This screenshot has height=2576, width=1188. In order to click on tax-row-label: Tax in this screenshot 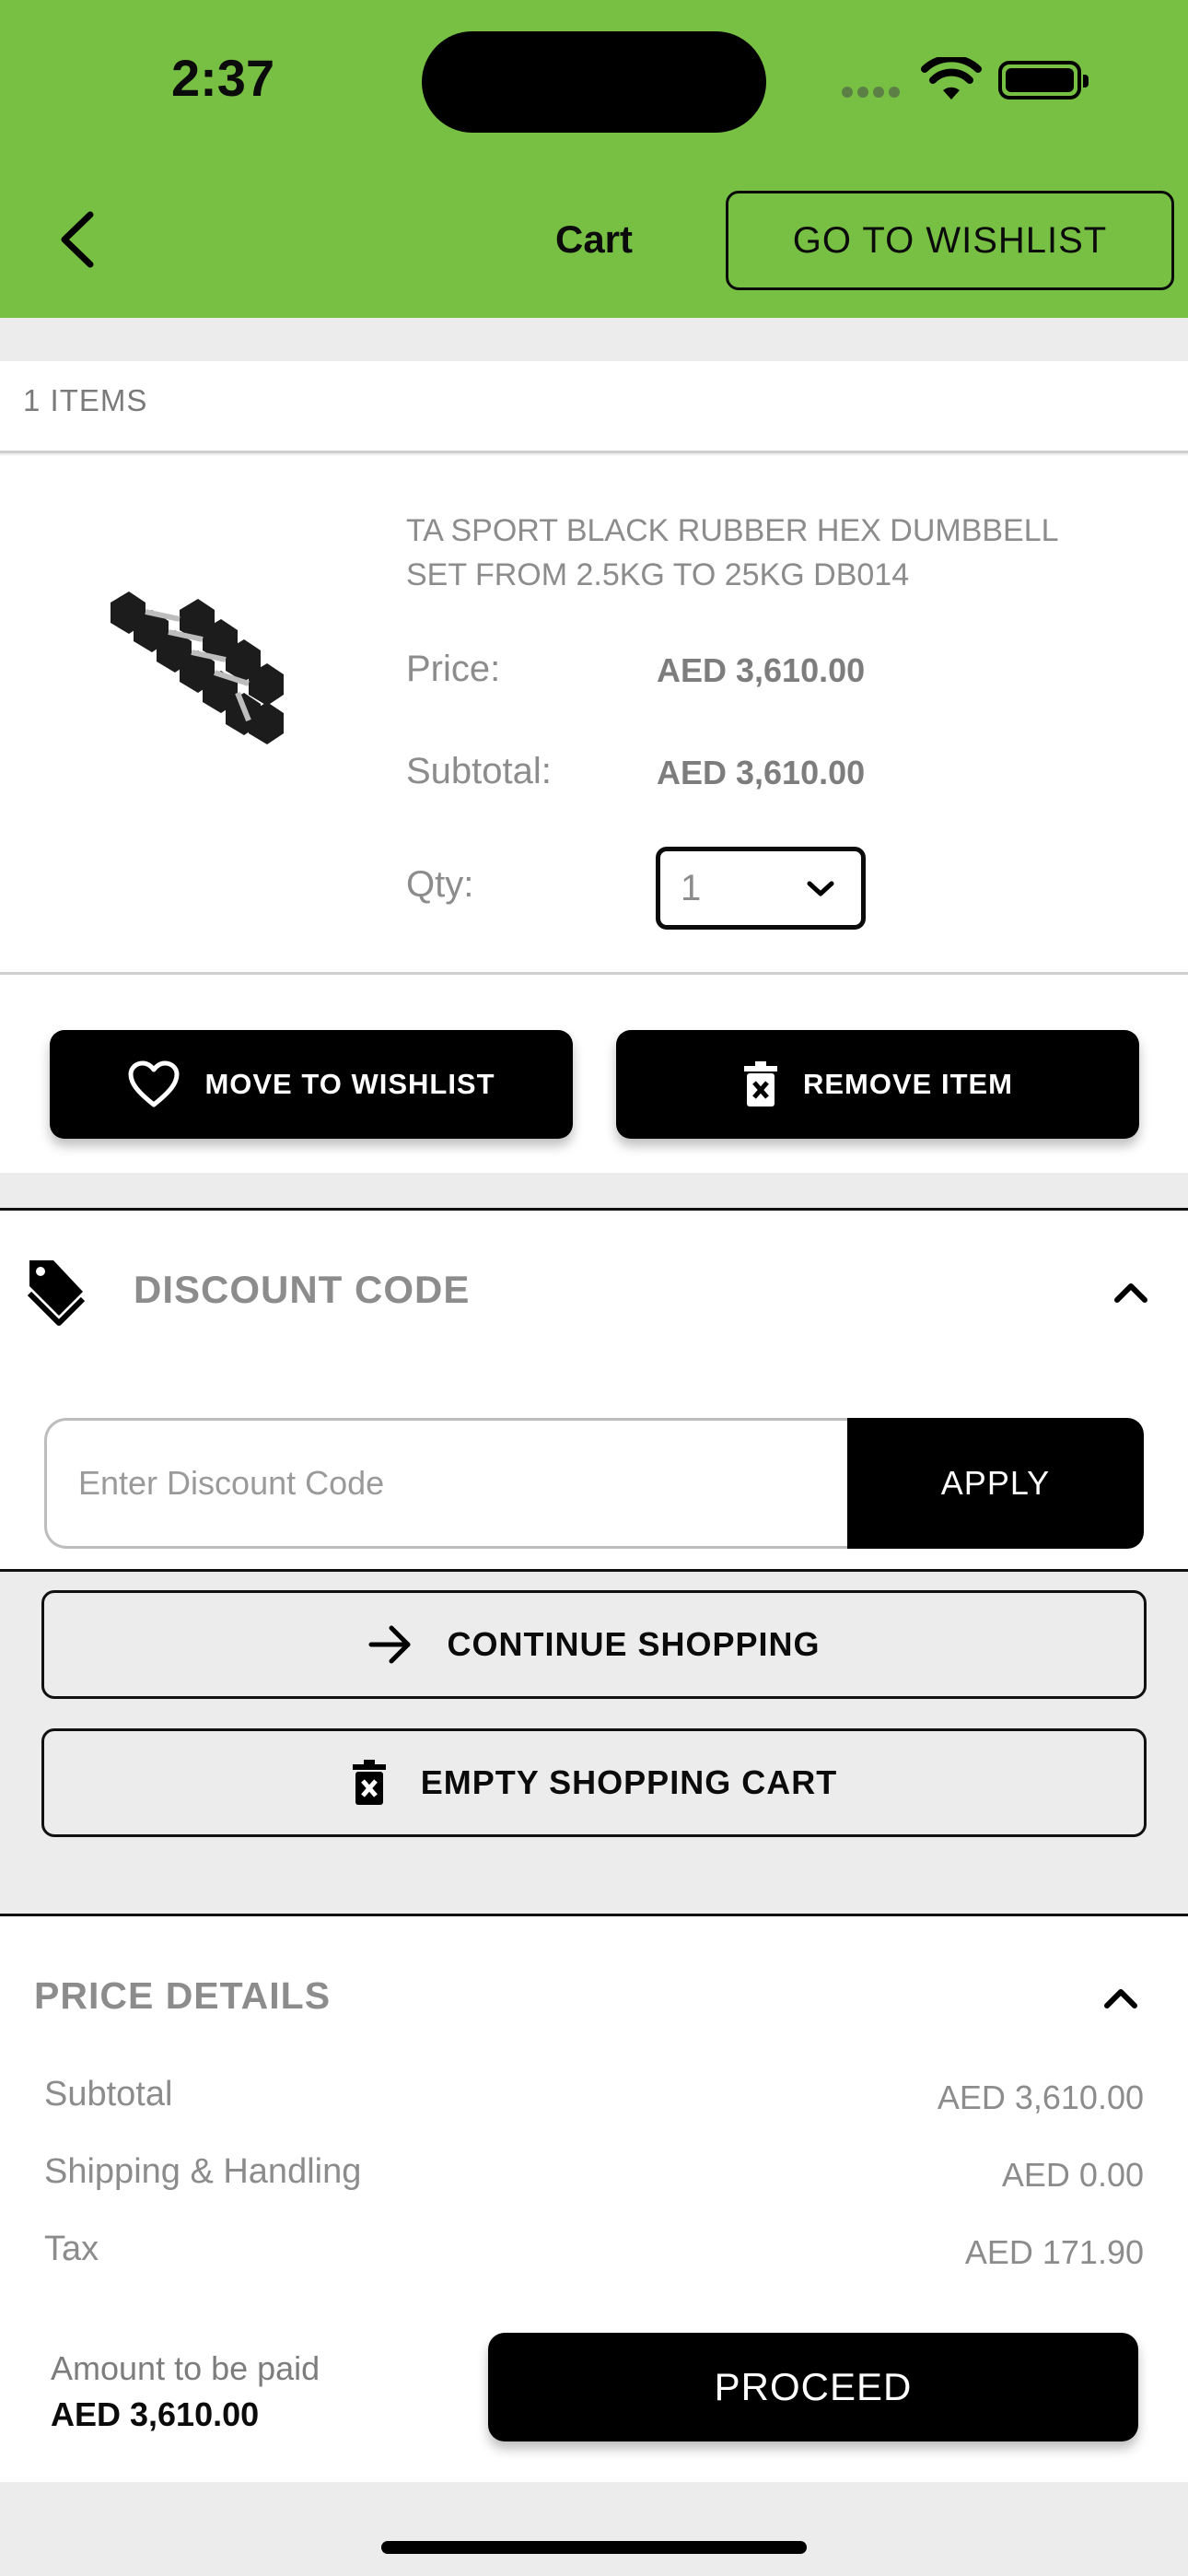, I will do `click(71, 2249)`.